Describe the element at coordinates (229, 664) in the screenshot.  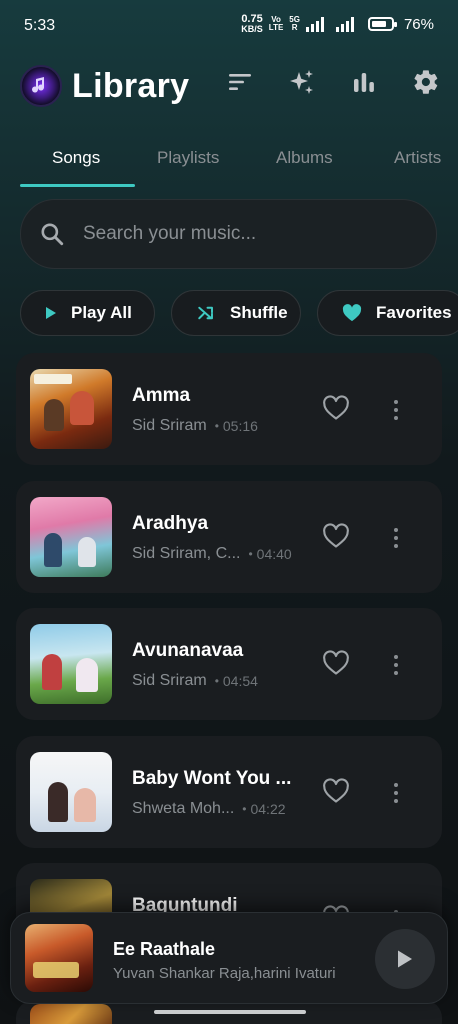
I see `song-item-avunanavaa: Avunanavaa Sid Sriram • 04:54` at that location.